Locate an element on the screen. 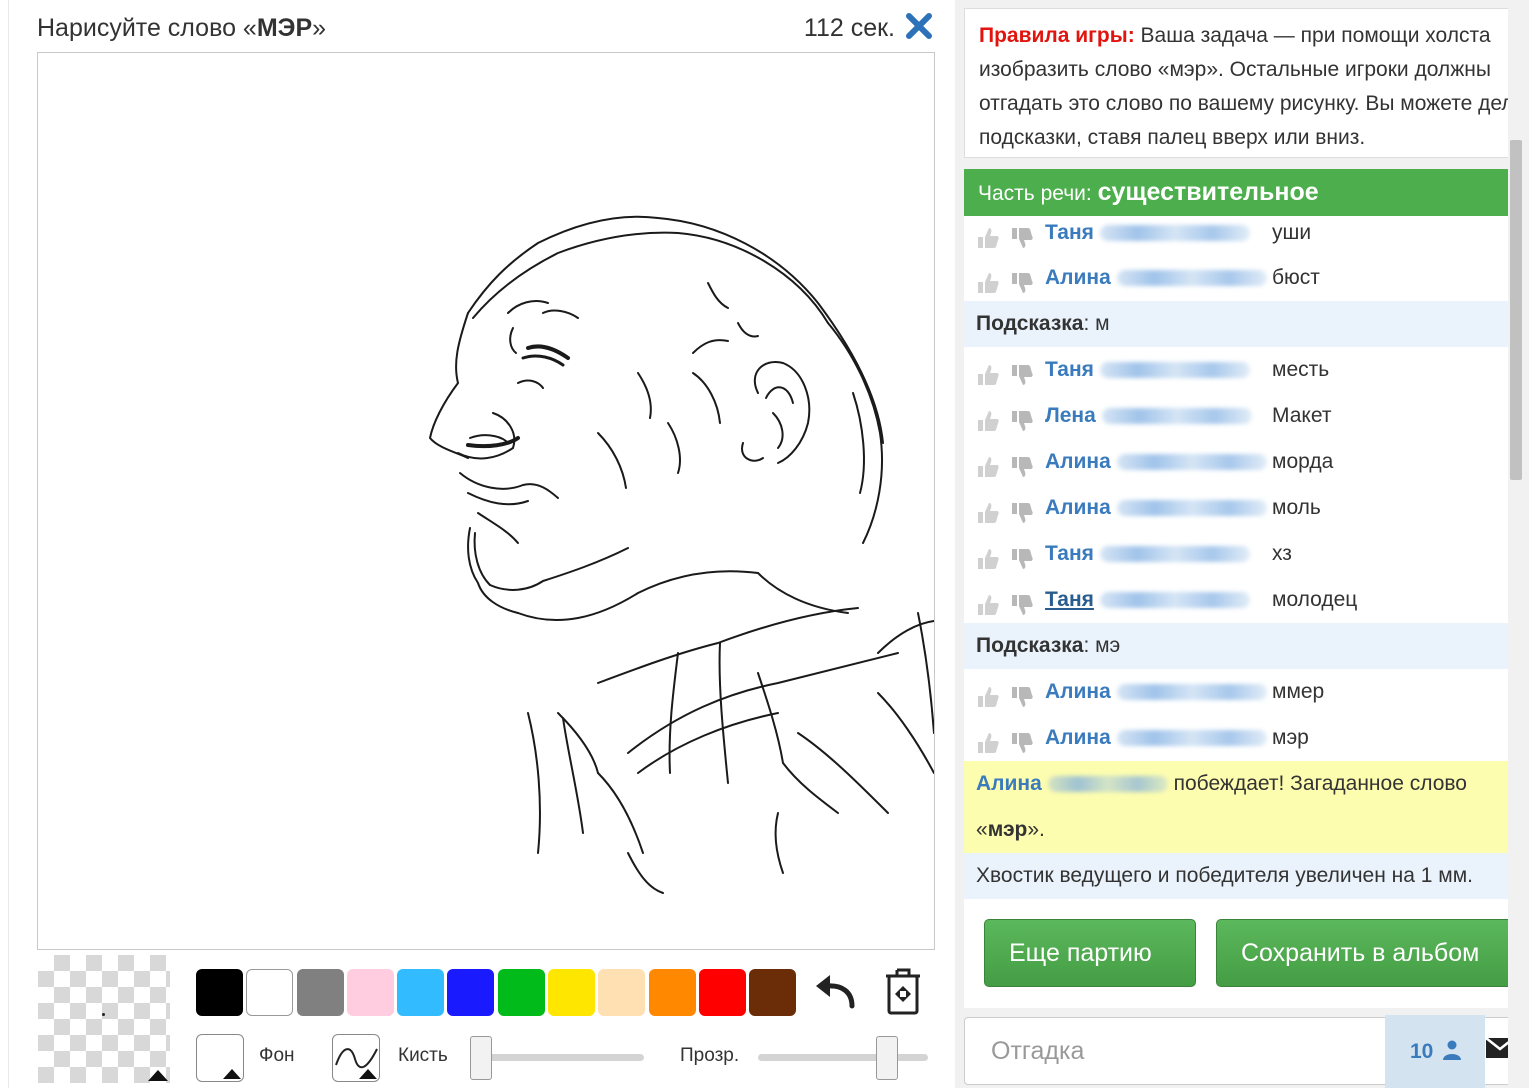  players-count-badge: 10 is located at coordinates (1435, 1051).